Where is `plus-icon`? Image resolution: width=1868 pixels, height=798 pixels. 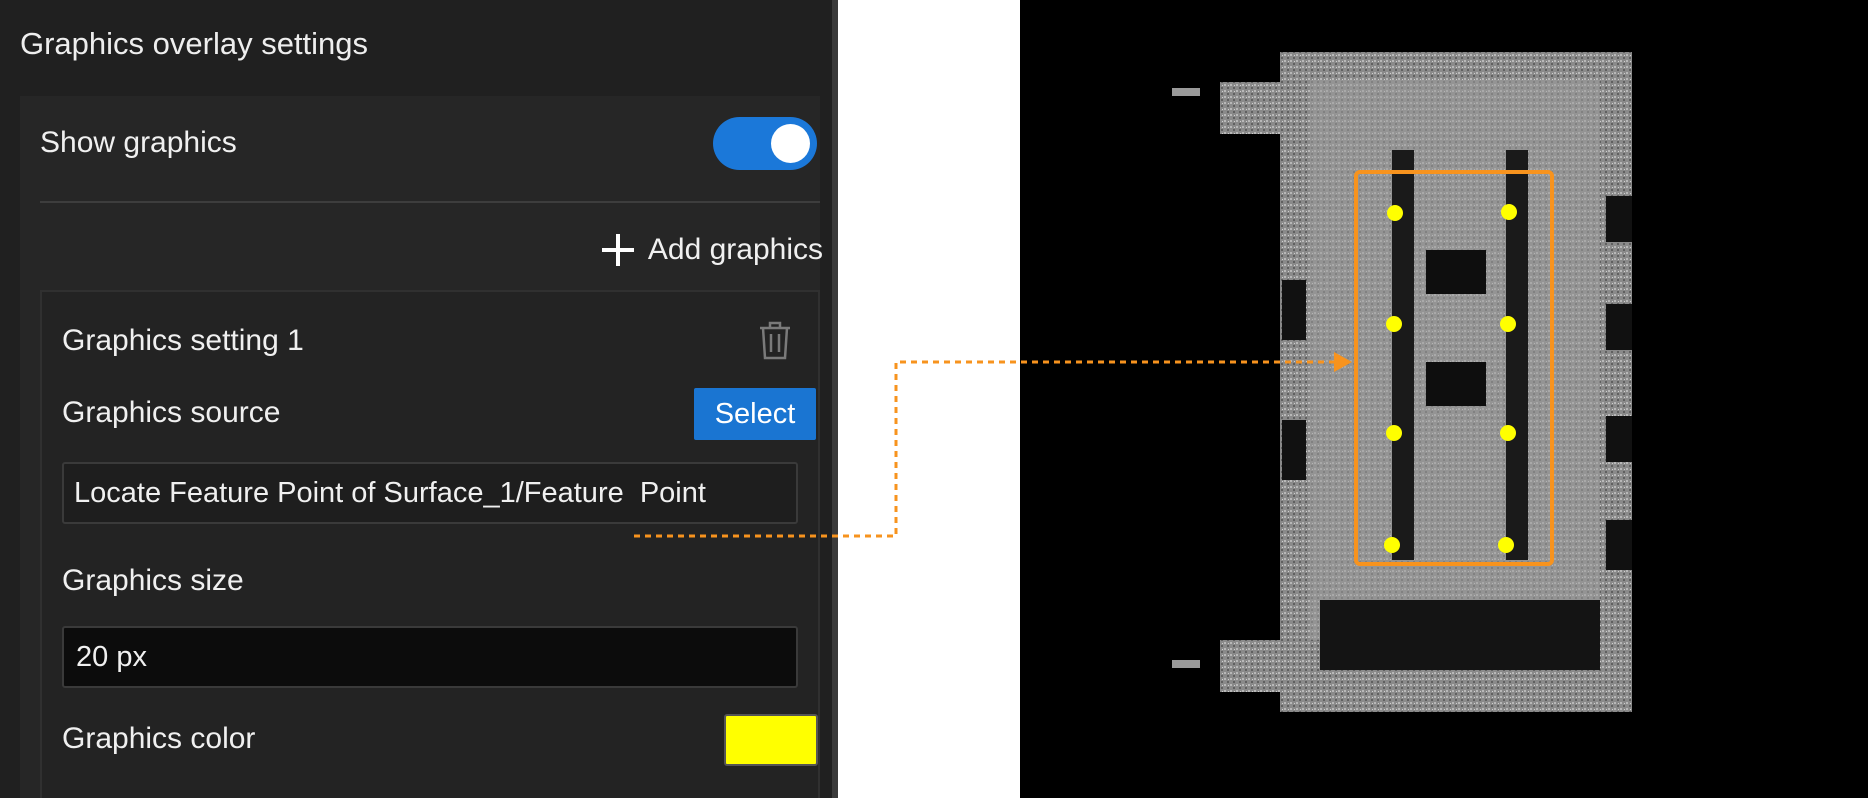
plus-icon is located at coordinates (617, 250).